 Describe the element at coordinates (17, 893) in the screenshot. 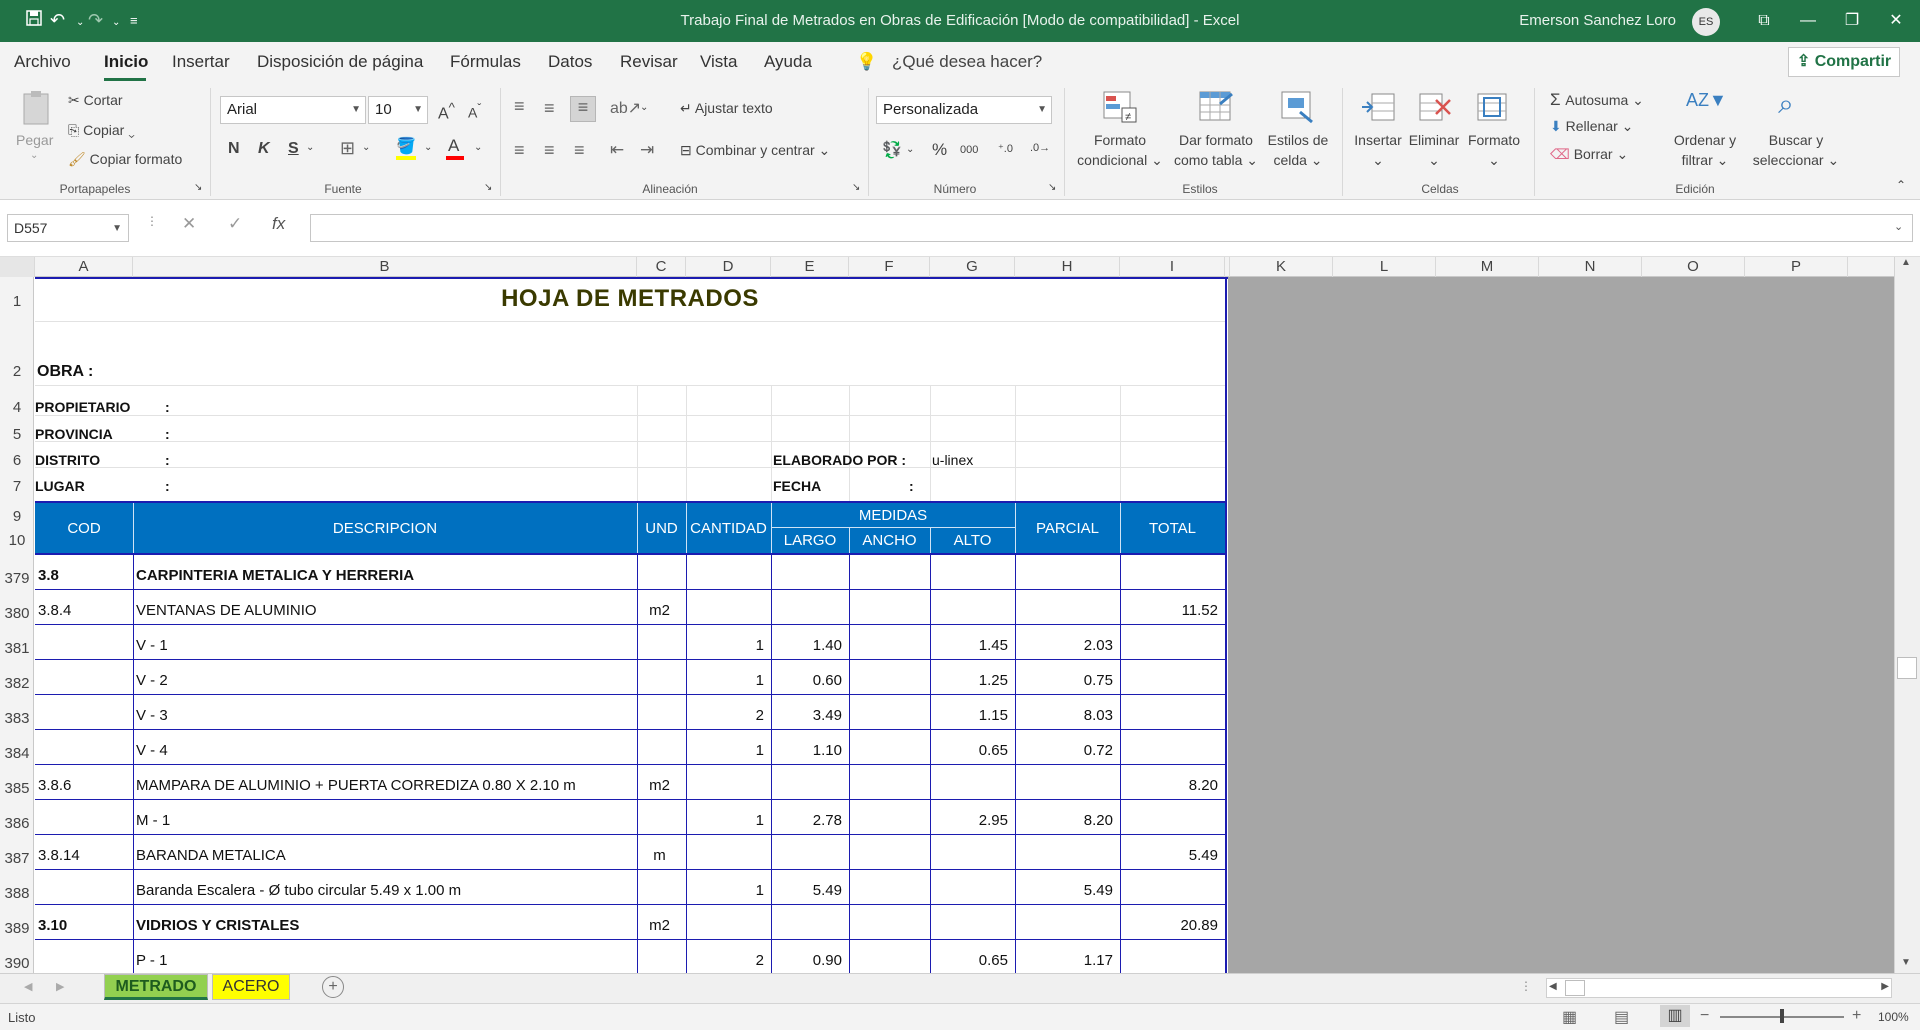

I see `row-header: 388` at that location.